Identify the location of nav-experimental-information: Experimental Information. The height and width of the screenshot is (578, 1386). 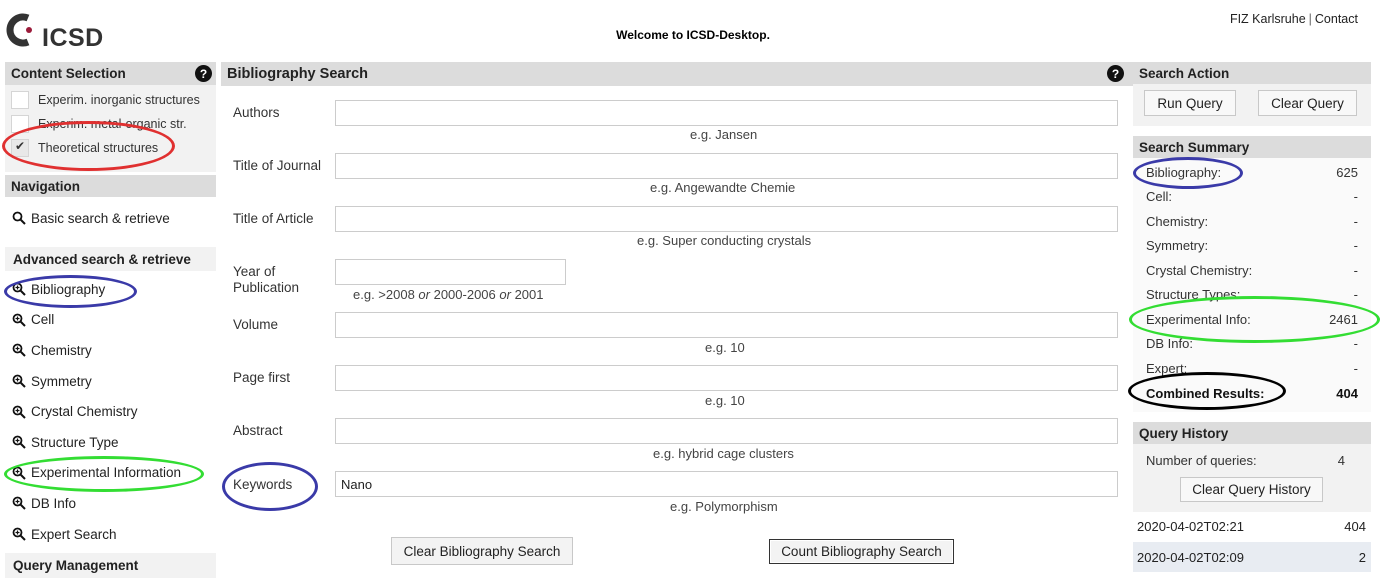
(110, 473).